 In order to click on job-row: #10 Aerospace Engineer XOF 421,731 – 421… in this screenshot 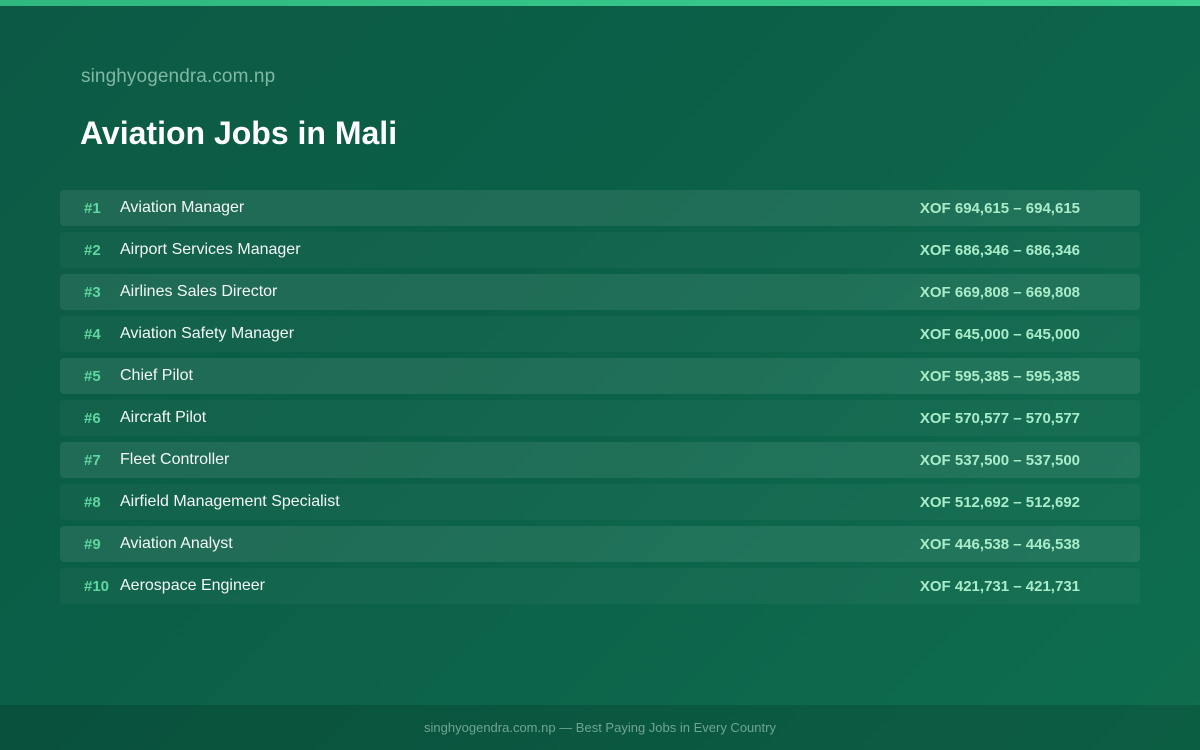, I will do `click(600, 586)`.